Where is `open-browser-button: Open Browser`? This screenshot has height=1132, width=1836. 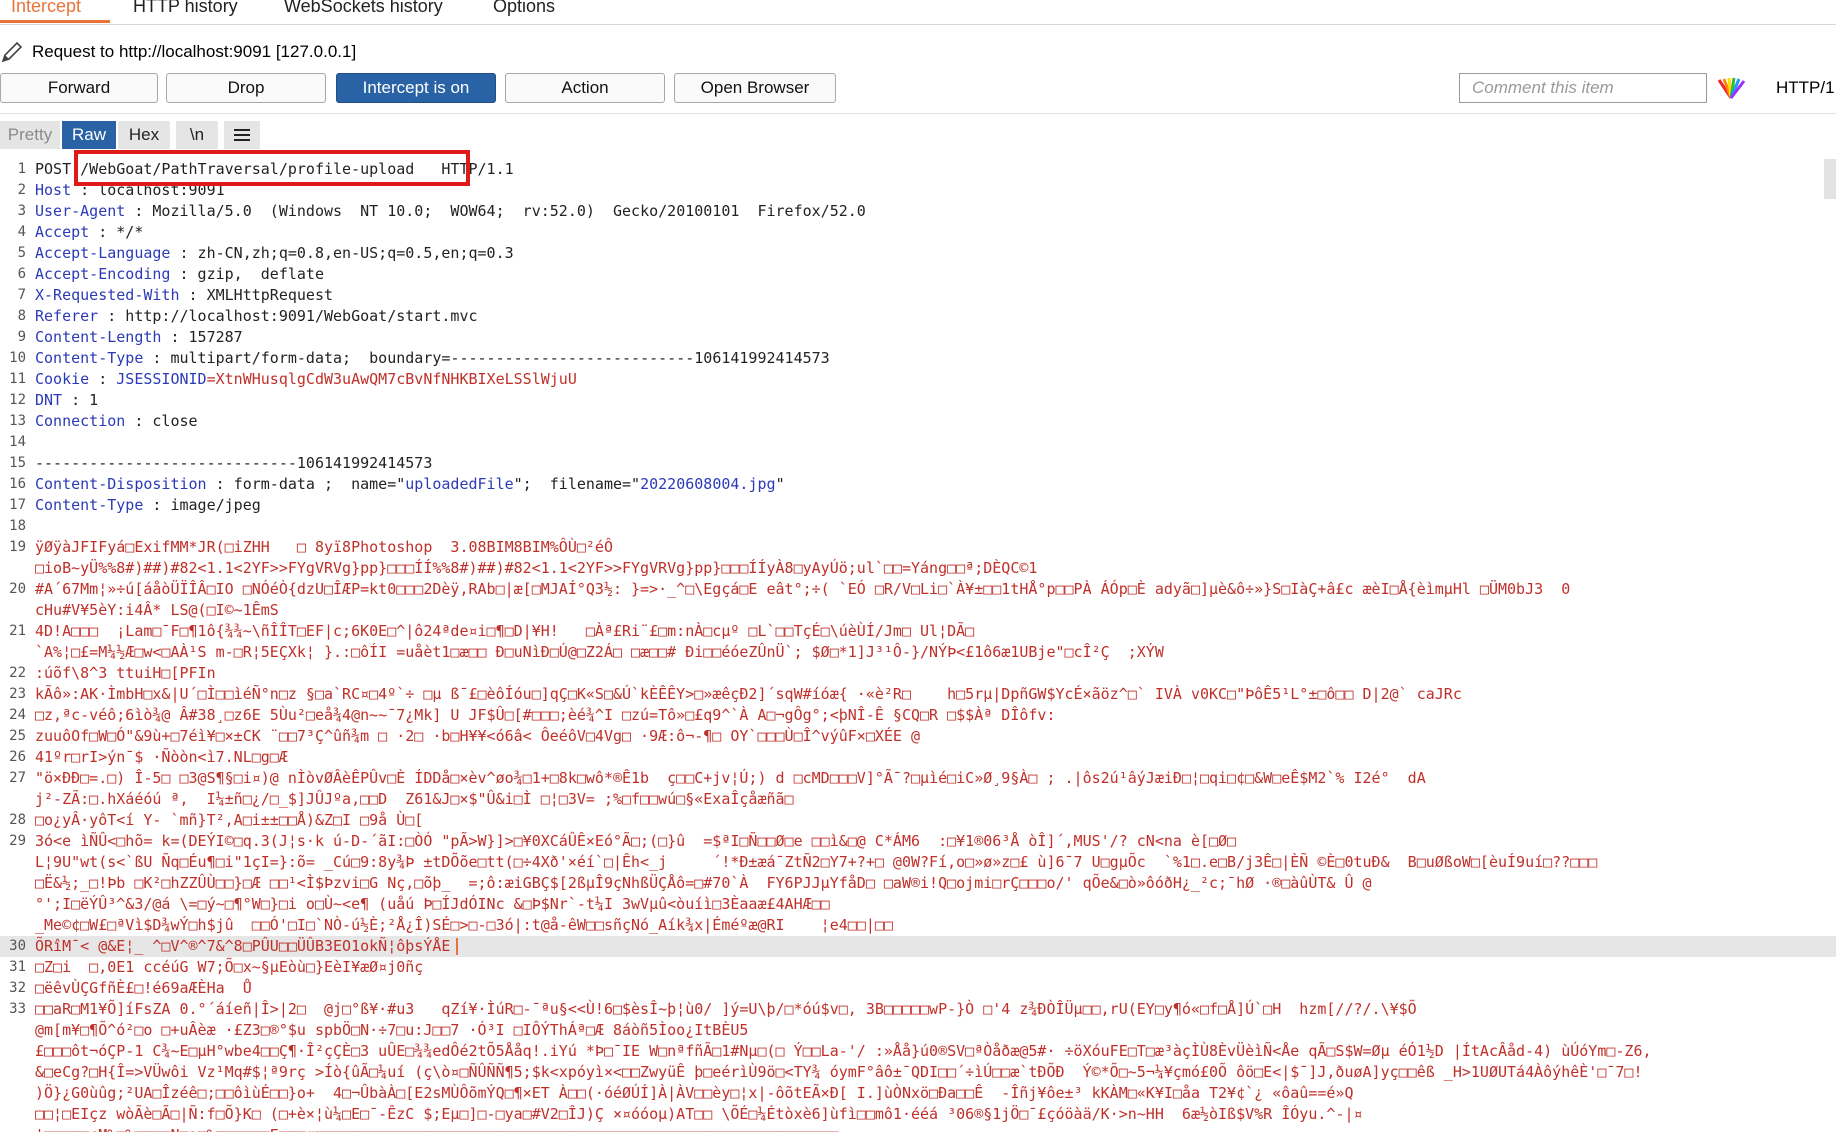 open-browser-button: Open Browser is located at coordinates (755, 88).